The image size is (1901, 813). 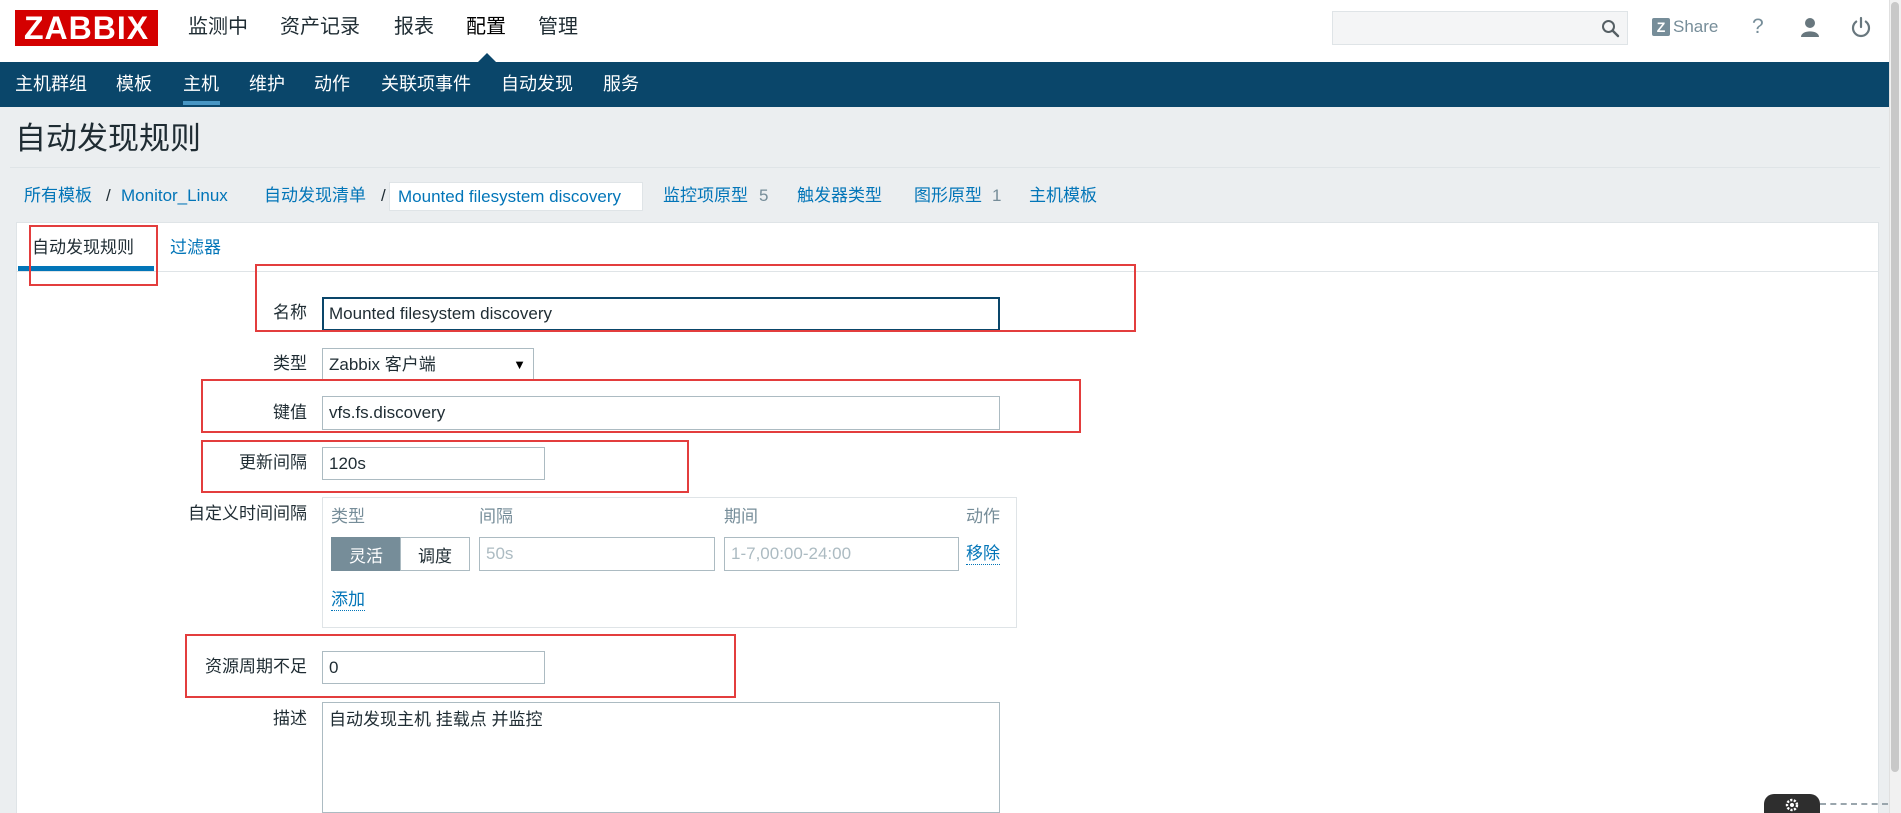 What do you see at coordinates (433, 463) in the screenshot?
I see `update-interval-field` at bounding box center [433, 463].